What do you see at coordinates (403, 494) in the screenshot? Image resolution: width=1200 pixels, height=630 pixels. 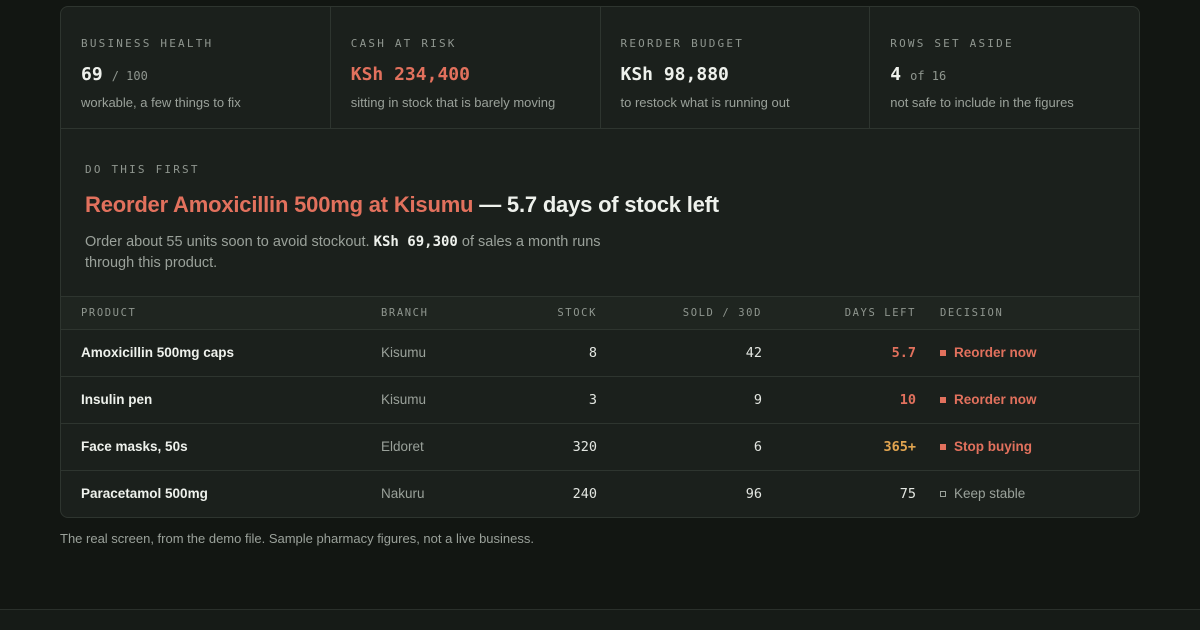 I see `branch-name: Nakuru` at bounding box center [403, 494].